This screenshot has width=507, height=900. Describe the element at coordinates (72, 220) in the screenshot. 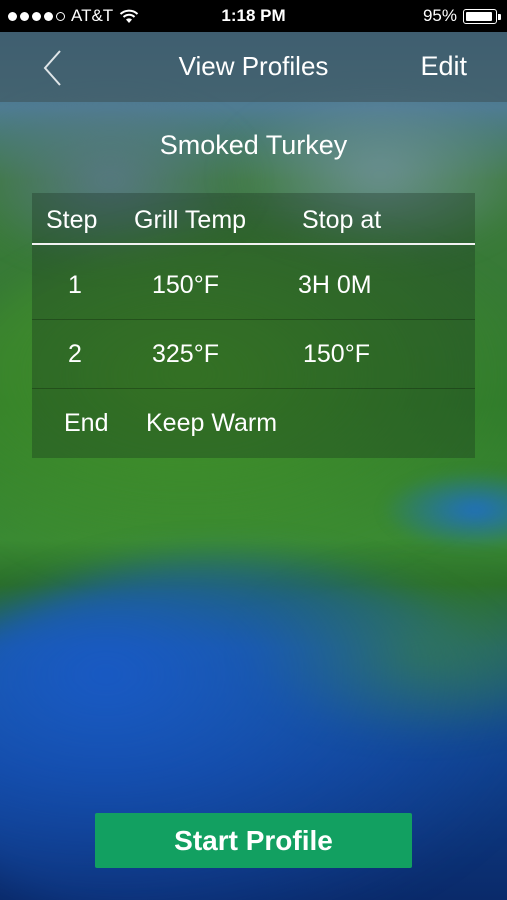

I see `column-header-step: Step` at that location.